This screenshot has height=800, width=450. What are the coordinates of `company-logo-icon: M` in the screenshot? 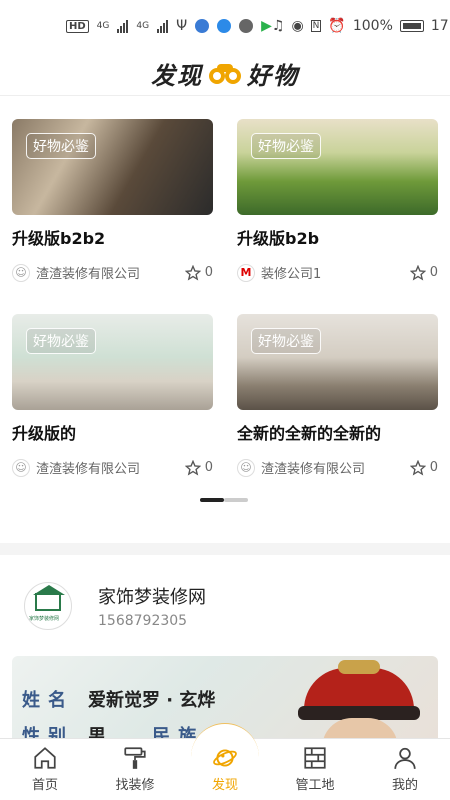 It's located at (246, 272).